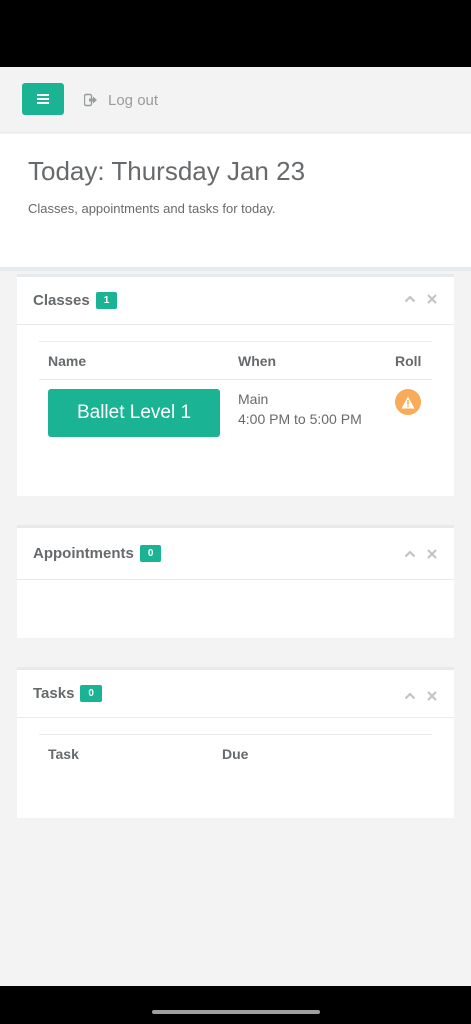  Describe the element at coordinates (91, 693) in the screenshot. I see `tasks-count-badge: 0` at that location.